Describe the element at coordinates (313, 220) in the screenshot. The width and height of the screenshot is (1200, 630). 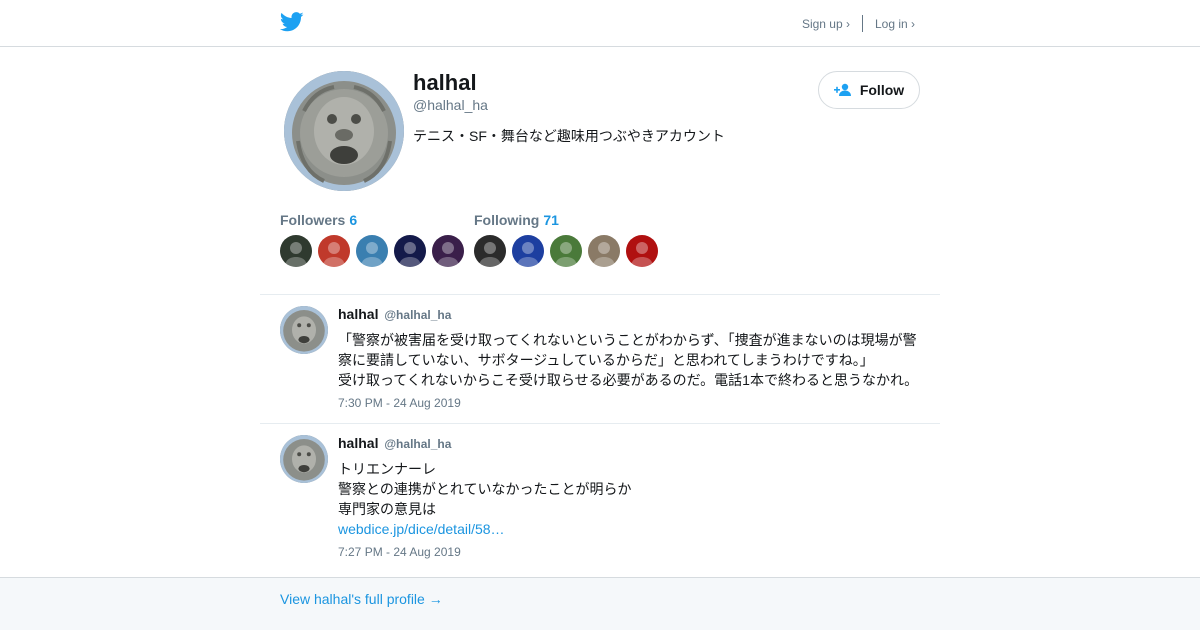
I see `followers-label: Followers` at that location.